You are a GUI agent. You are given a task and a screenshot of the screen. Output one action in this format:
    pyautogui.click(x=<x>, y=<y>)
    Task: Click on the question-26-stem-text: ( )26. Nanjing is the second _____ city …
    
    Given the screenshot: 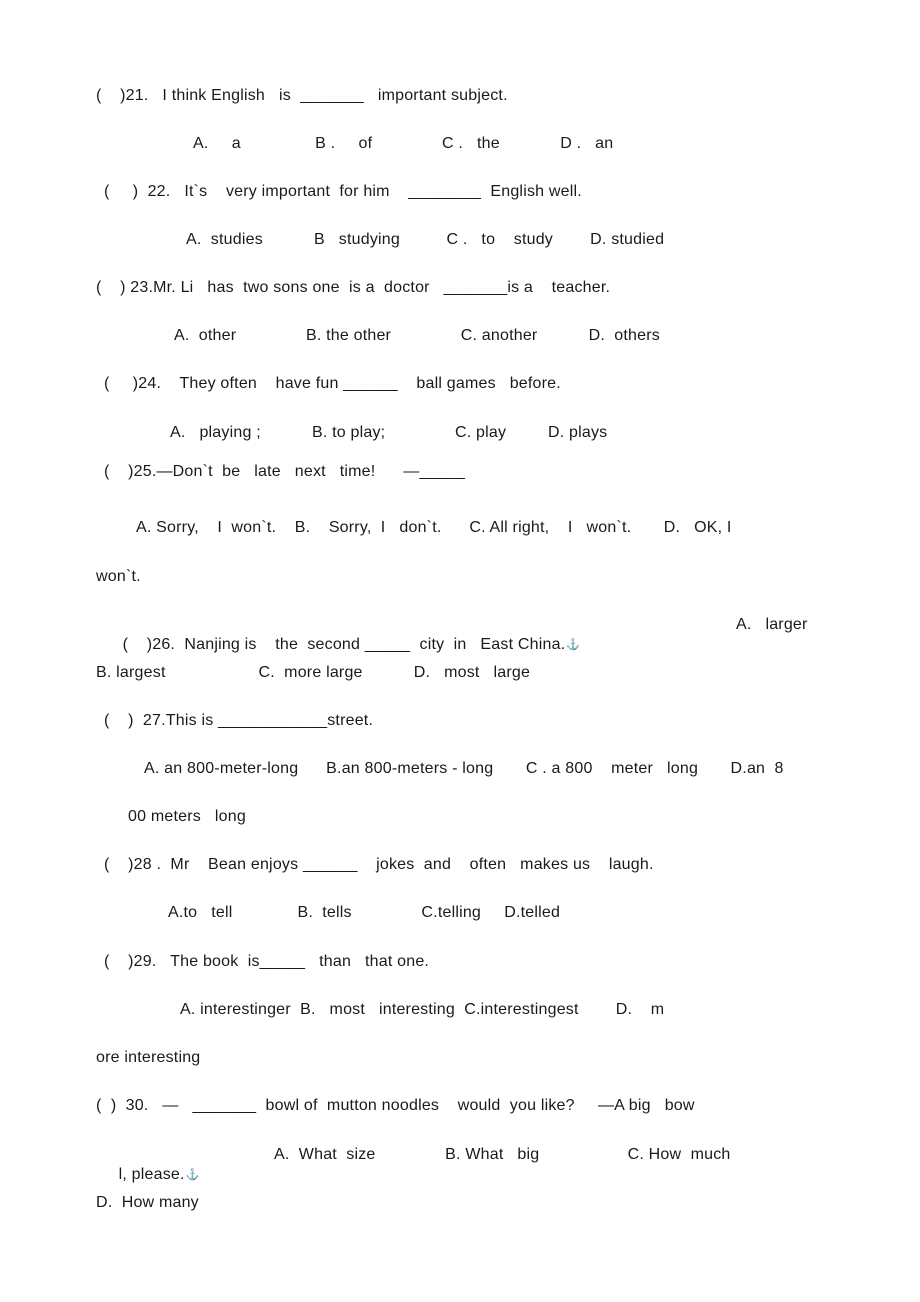 What is the action you would take?
    pyautogui.click(x=344, y=644)
    